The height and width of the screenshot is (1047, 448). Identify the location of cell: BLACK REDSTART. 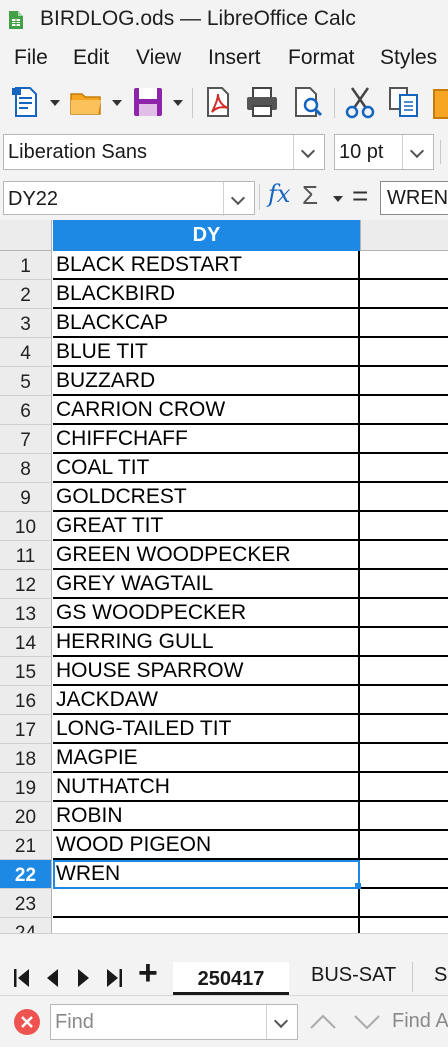
(206, 265).